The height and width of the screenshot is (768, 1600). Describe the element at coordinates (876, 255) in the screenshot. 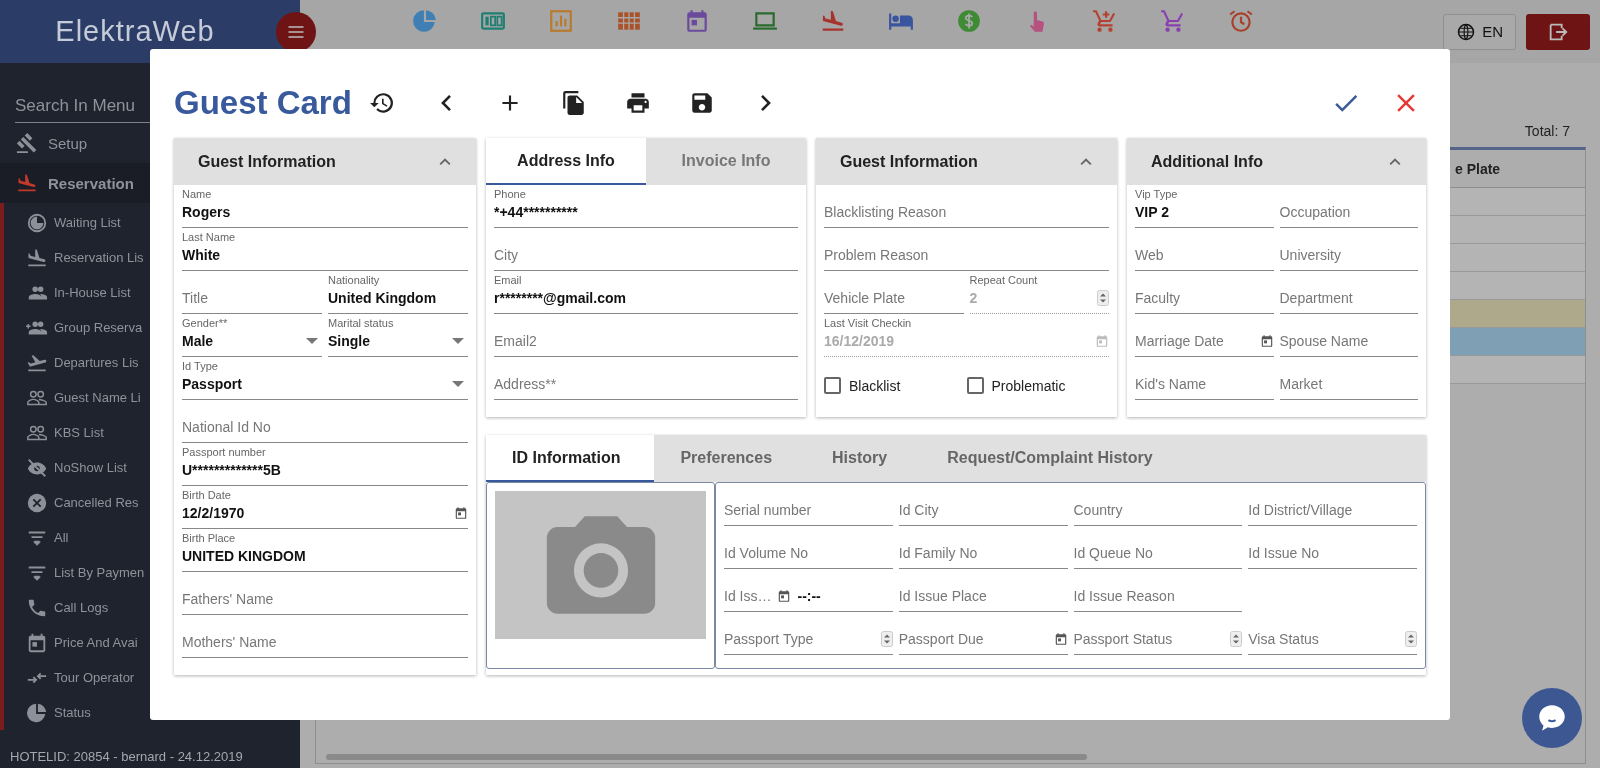

I see `field-placeholder: Problem Reason` at that location.